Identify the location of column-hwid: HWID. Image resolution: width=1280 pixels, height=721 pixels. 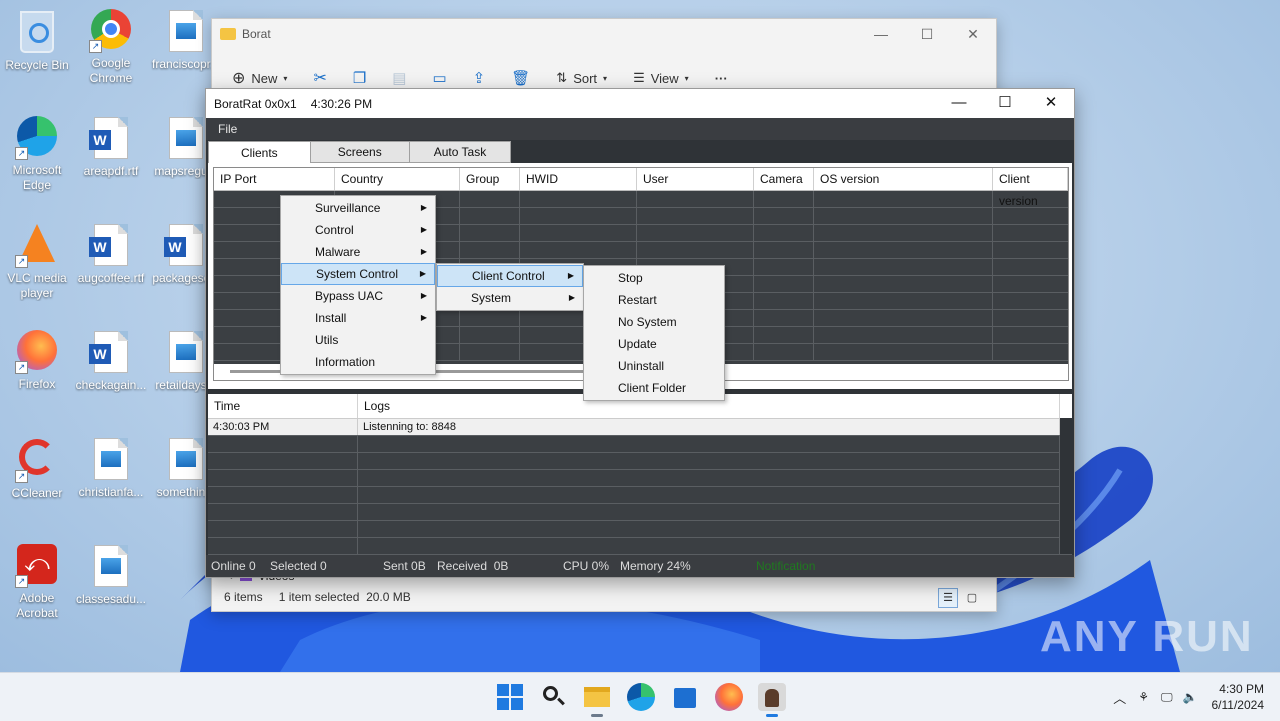
(578, 179).